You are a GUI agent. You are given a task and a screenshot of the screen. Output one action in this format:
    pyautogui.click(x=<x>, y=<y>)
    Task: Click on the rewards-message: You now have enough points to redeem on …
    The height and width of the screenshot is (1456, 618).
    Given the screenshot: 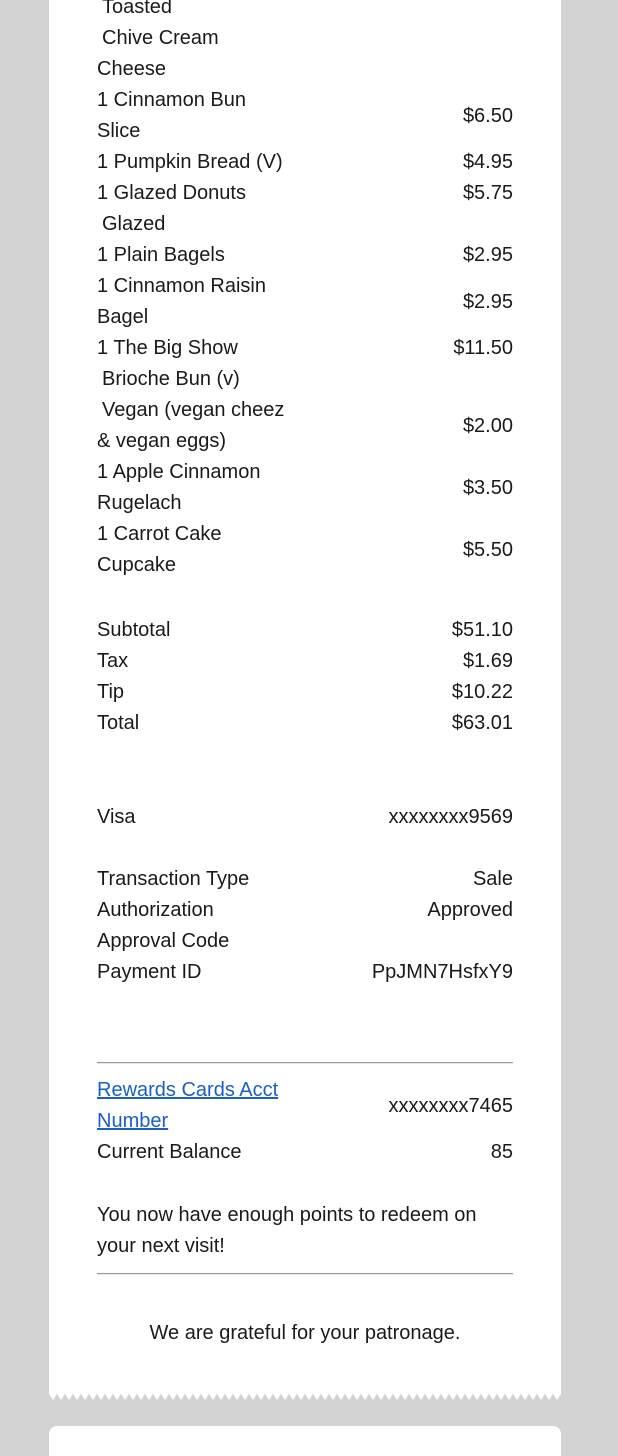 What is the action you would take?
    pyautogui.click(x=287, y=1230)
    